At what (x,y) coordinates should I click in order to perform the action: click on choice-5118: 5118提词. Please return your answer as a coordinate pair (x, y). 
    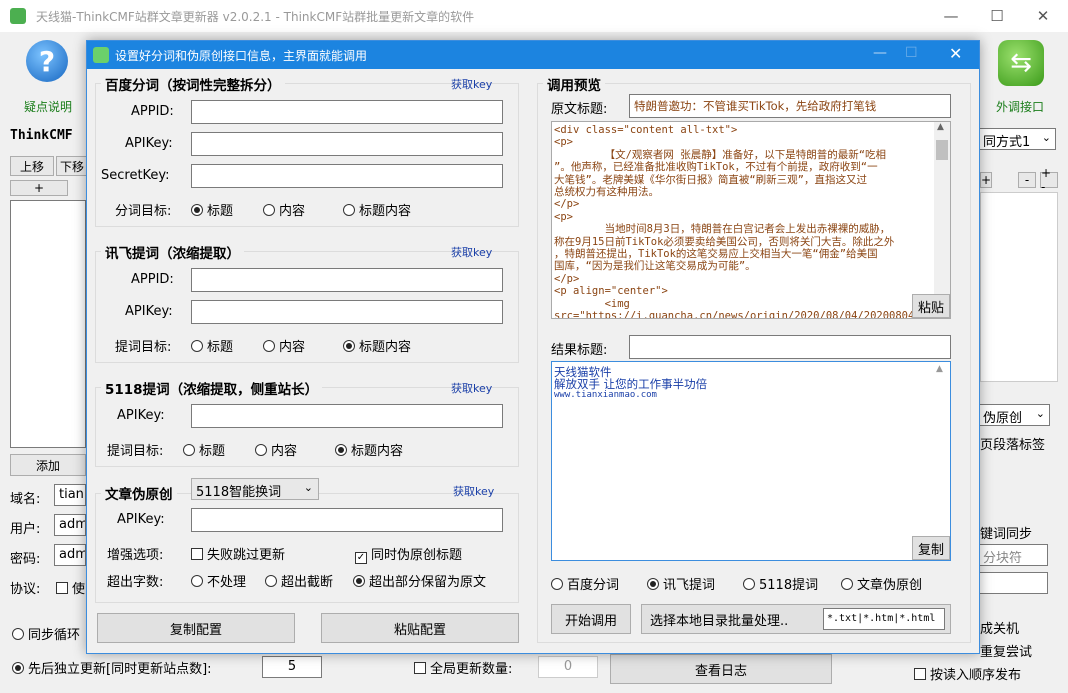
    Looking at the image, I should click on (780, 583).